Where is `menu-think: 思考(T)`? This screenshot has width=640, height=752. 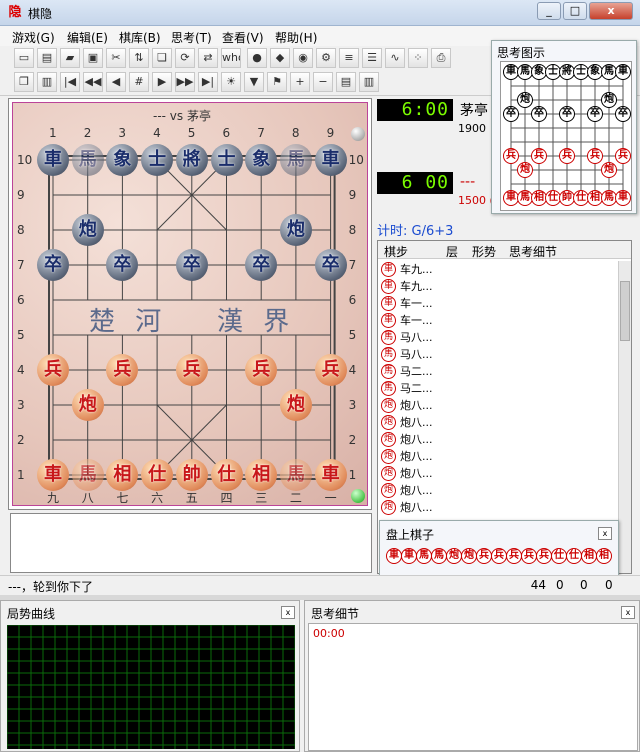
menu-think: 思考(T) is located at coordinates (191, 37).